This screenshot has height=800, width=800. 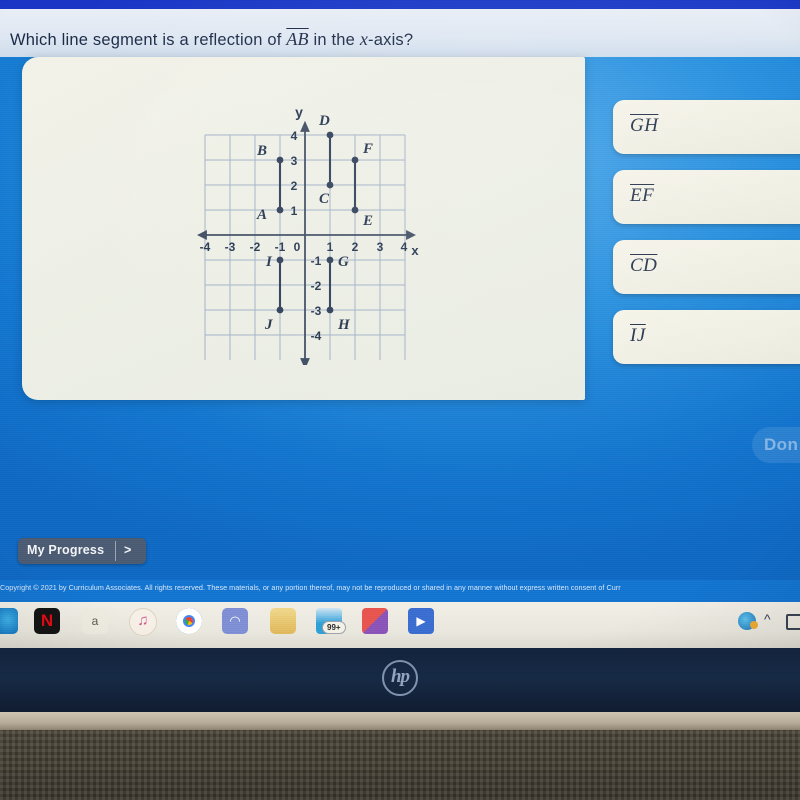 What do you see at coordinates (706, 197) in the screenshot?
I see `answer-choice-ef: EF` at bounding box center [706, 197].